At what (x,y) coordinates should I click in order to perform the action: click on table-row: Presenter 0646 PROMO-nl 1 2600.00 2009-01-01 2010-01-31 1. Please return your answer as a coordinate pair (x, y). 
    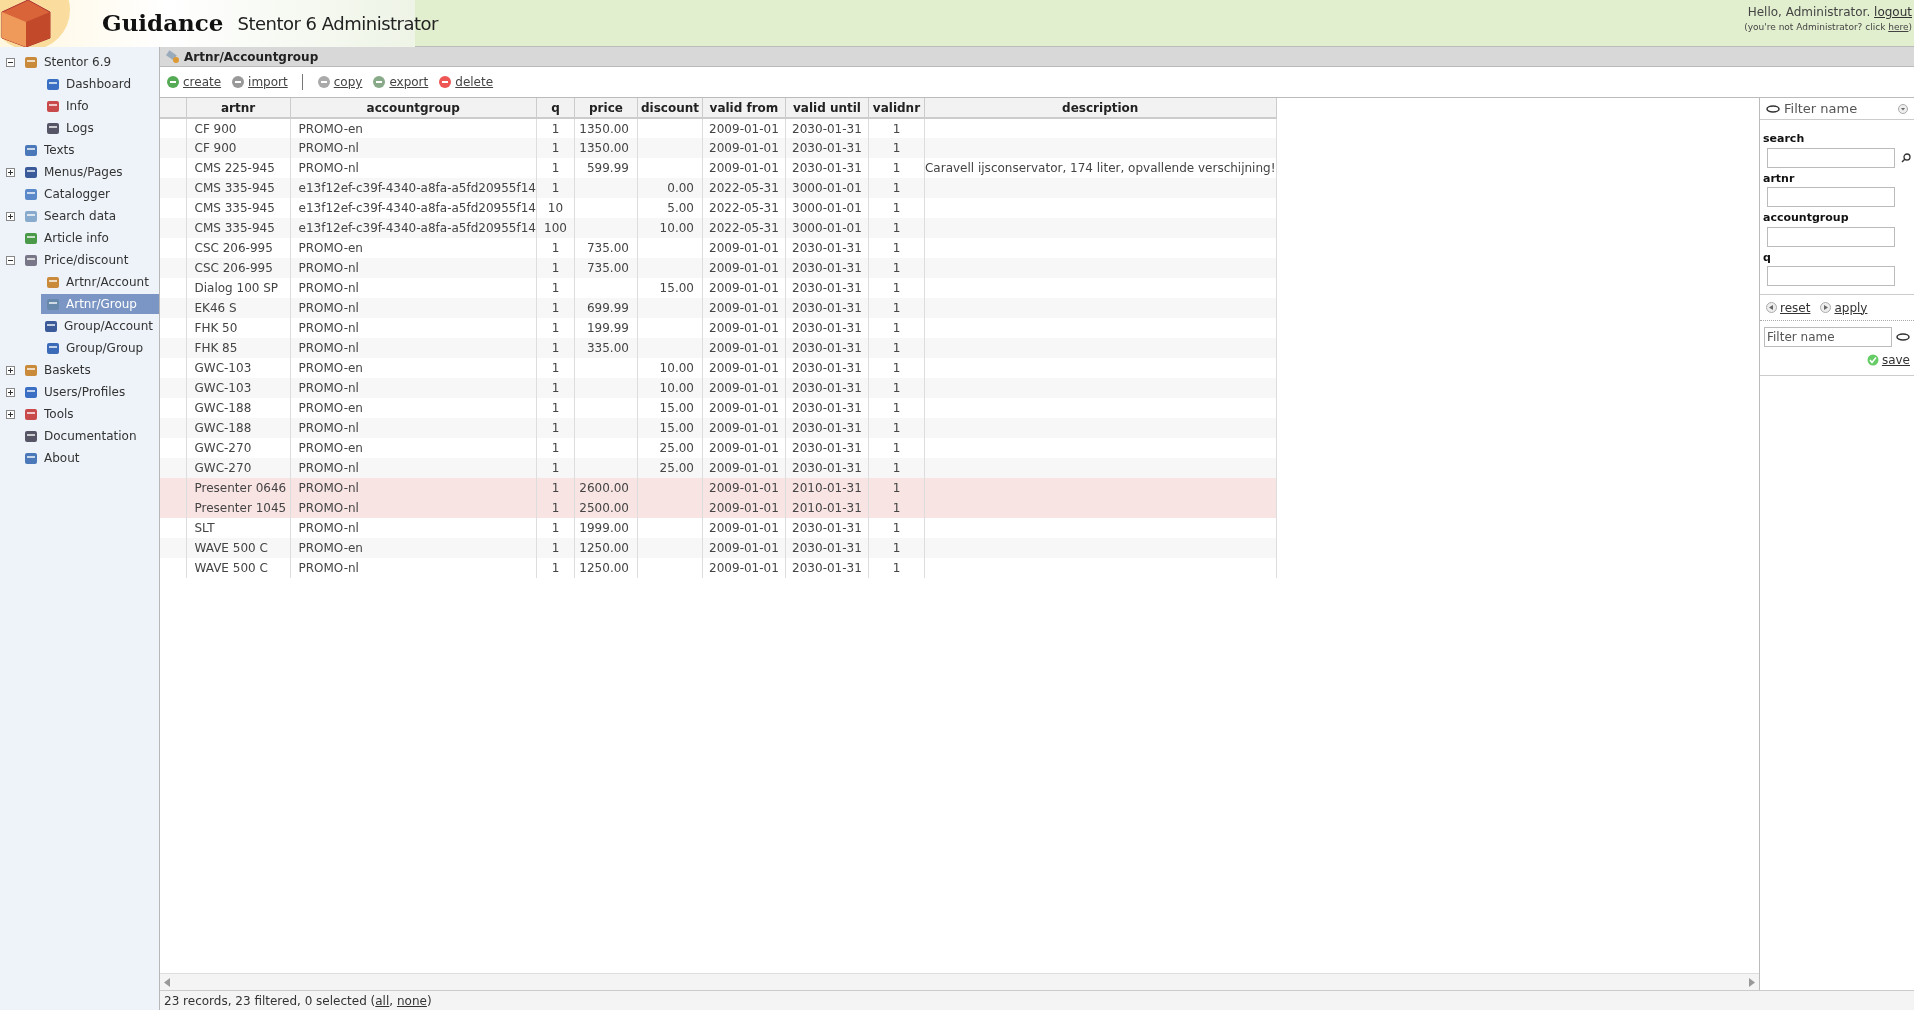
    Looking at the image, I should click on (718, 488).